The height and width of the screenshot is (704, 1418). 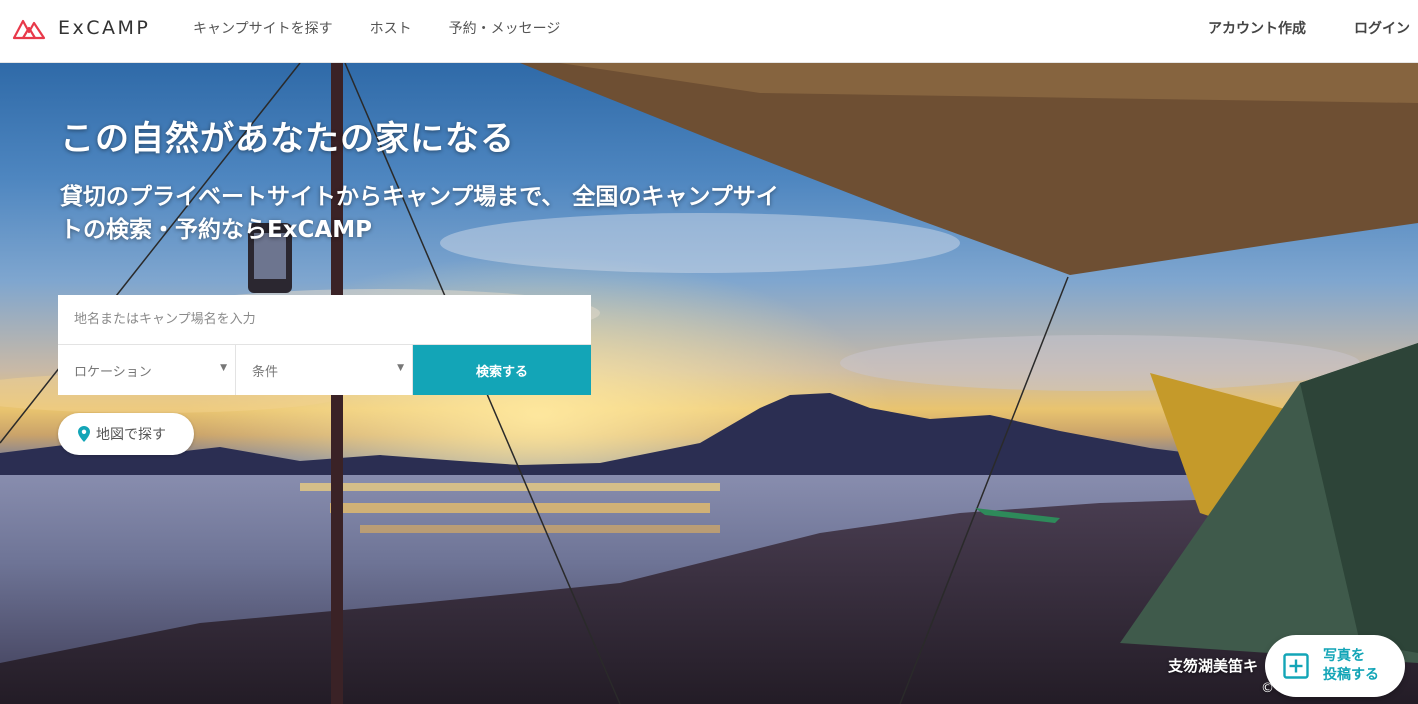 I want to click on logo-text: ExCAMP, so click(x=104, y=28).